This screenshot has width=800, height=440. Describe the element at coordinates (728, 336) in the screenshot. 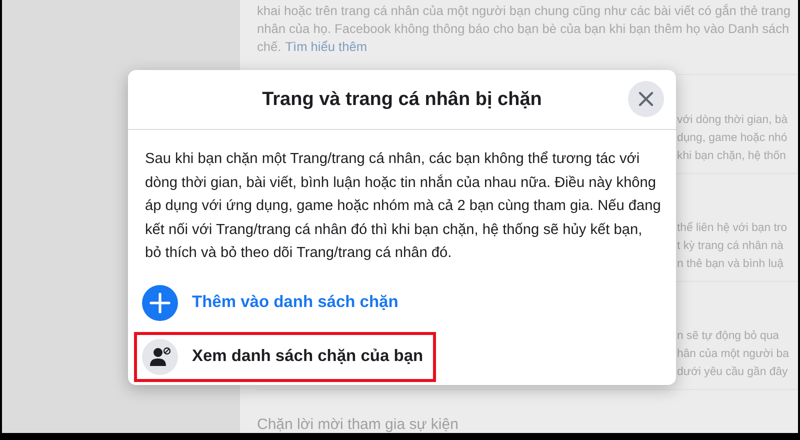

I see `background-text: n sẽ tự động bỏ qua` at that location.